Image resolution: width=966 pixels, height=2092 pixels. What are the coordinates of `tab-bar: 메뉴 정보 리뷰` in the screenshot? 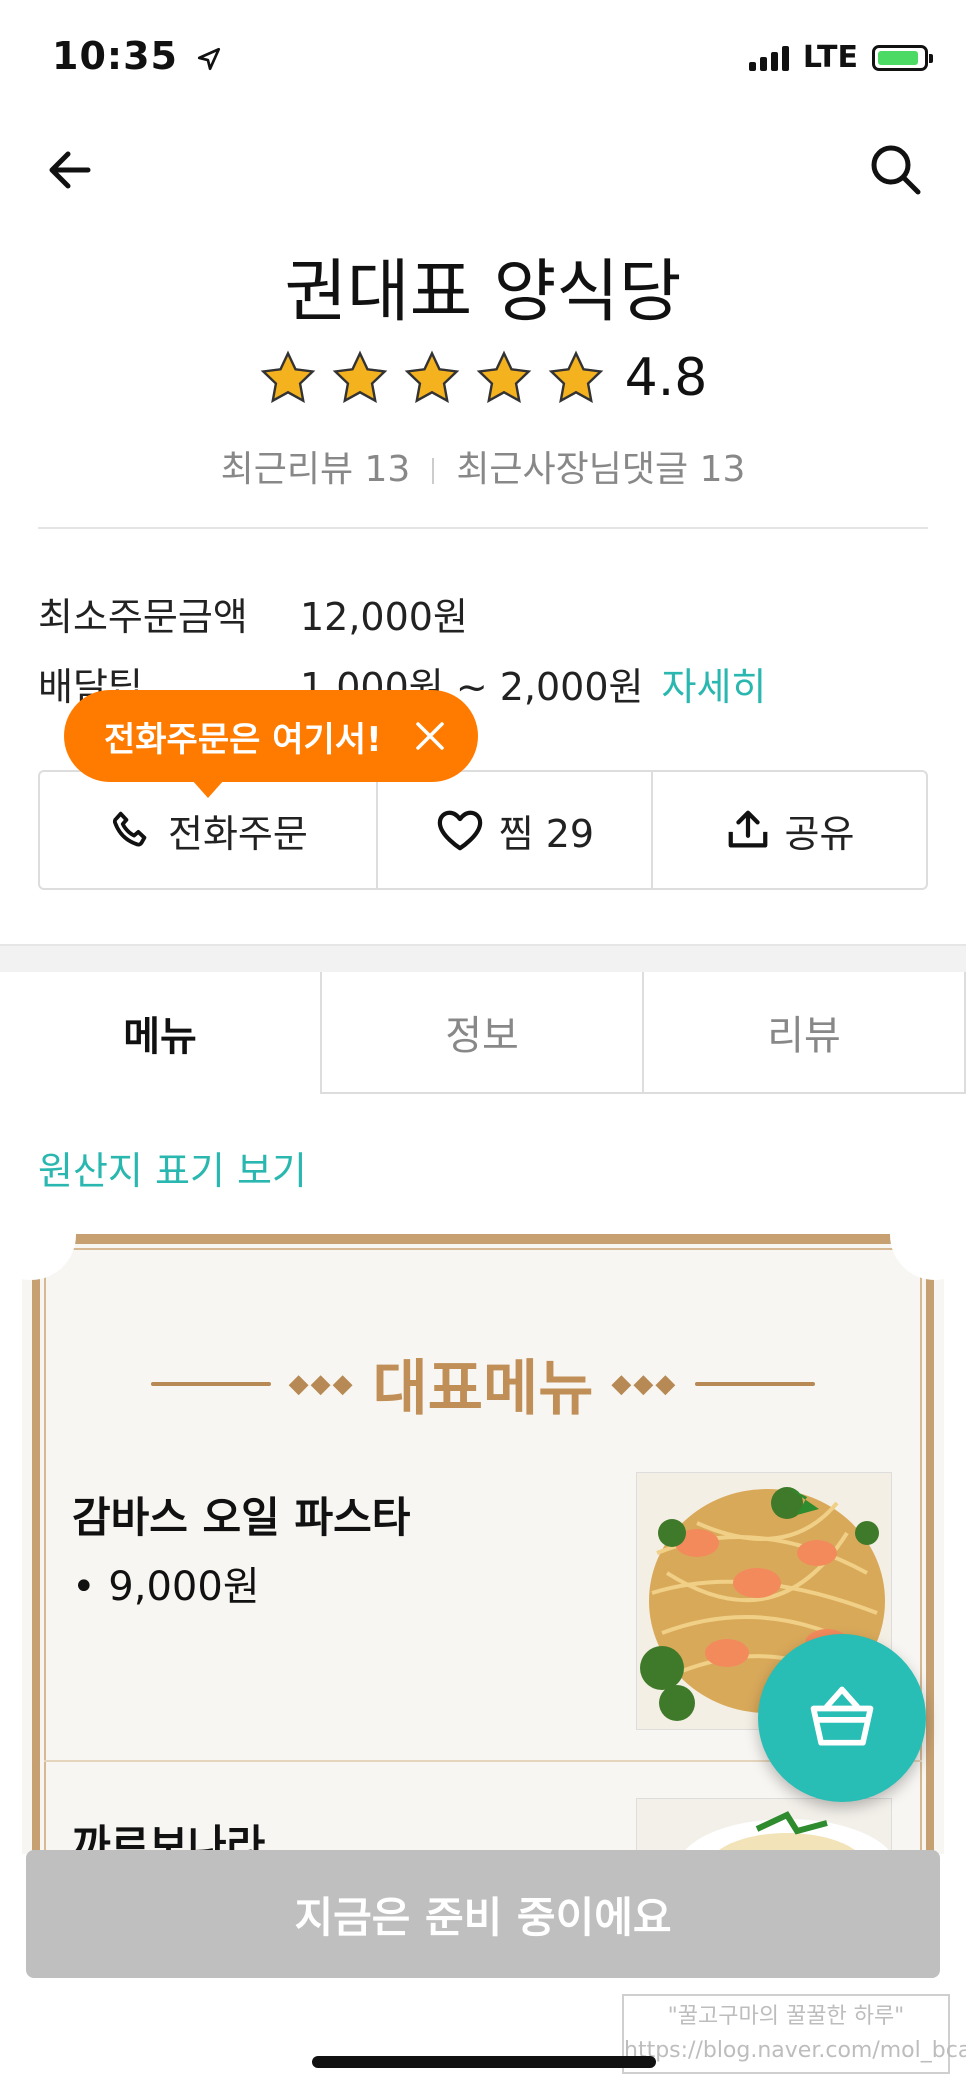 It's located at (483, 1033).